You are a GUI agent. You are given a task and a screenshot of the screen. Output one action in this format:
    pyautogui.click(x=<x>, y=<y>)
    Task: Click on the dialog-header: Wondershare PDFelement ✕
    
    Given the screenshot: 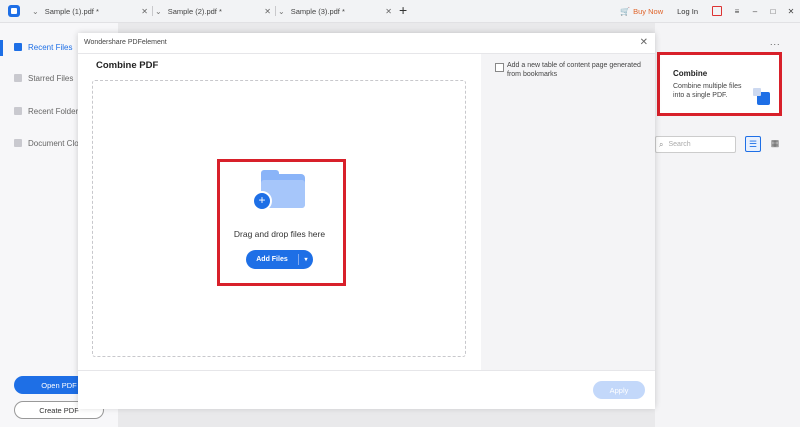 What is the action you would take?
    pyautogui.click(x=366, y=43)
    